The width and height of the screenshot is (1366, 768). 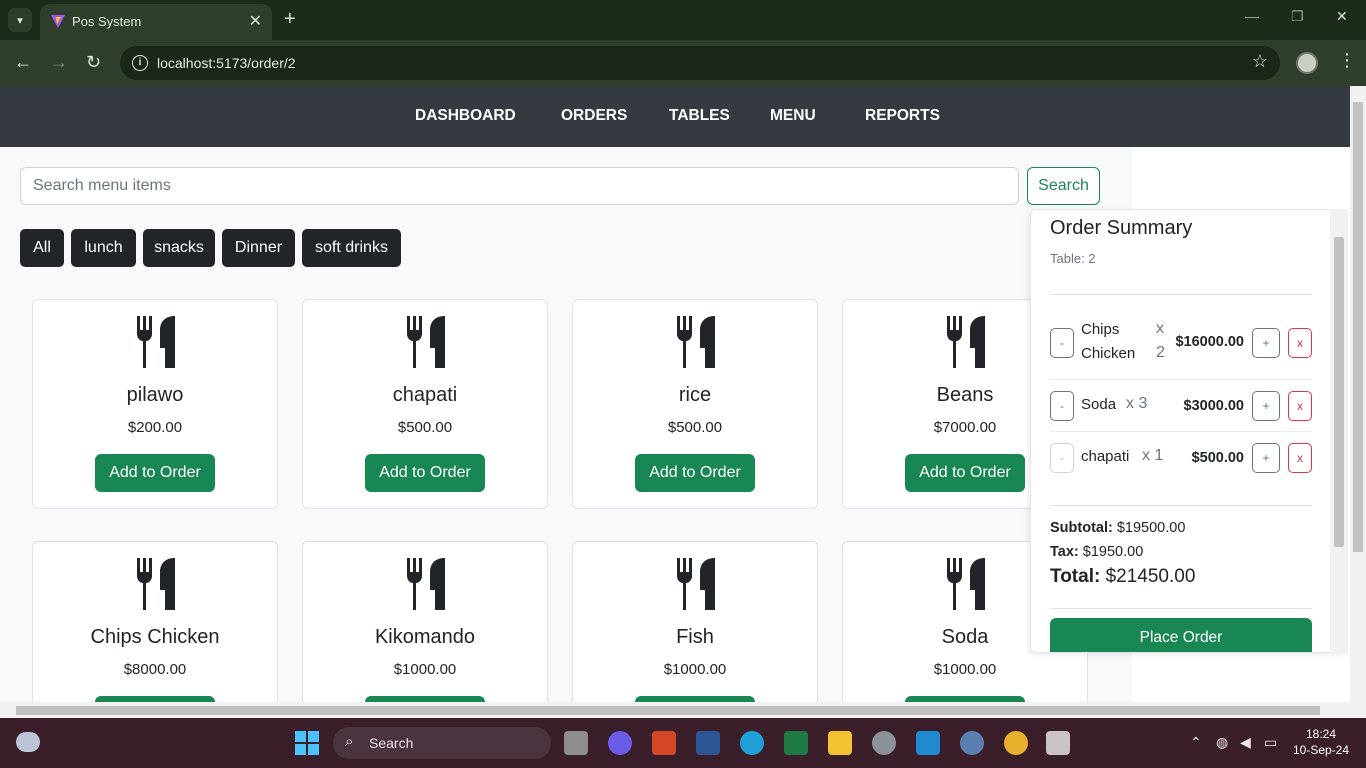 What do you see at coordinates (695, 395) in the screenshot?
I see `menu-item-name: rice` at bounding box center [695, 395].